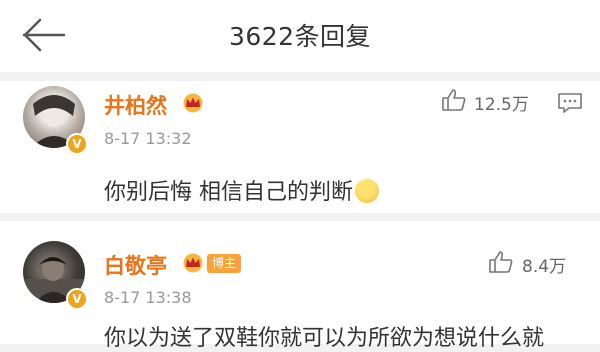 The height and width of the screenshot is (352, 600). What do you see at coordinates (228, 192) in the screenshot?
I see `comment-text-content: 你别后悔 相信自己的判断` at bounding box center [228, 192].